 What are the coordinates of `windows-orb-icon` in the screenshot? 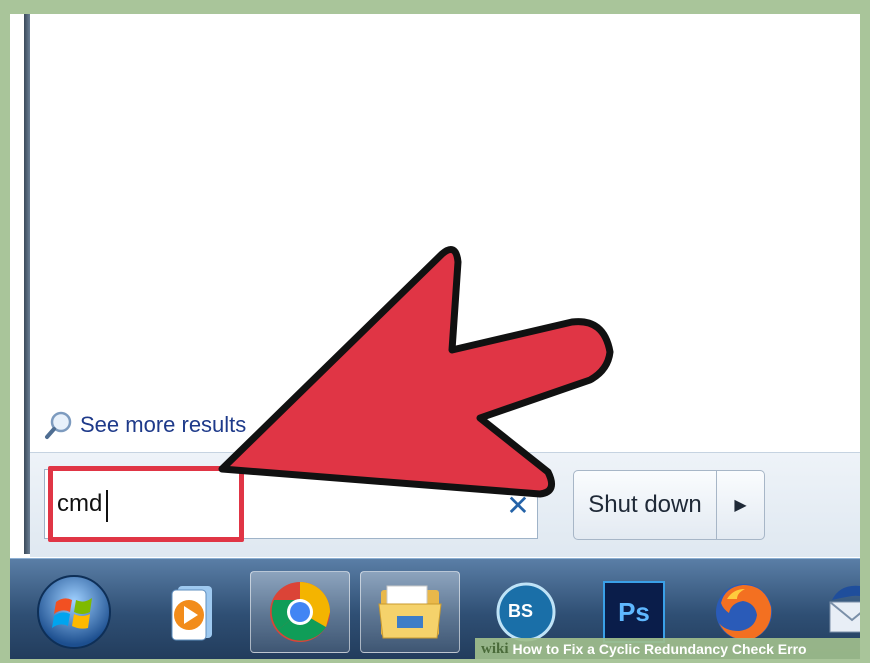 It's located at (74, 612).